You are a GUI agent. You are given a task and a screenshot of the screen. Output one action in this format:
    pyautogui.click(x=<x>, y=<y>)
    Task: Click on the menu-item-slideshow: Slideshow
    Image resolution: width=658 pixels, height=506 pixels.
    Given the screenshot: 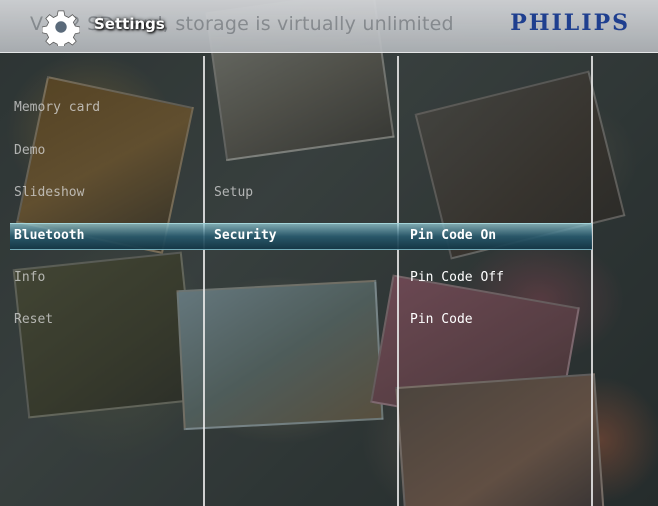 What is the action you would take?
    pyautogui.click(x=49, y=193)
    